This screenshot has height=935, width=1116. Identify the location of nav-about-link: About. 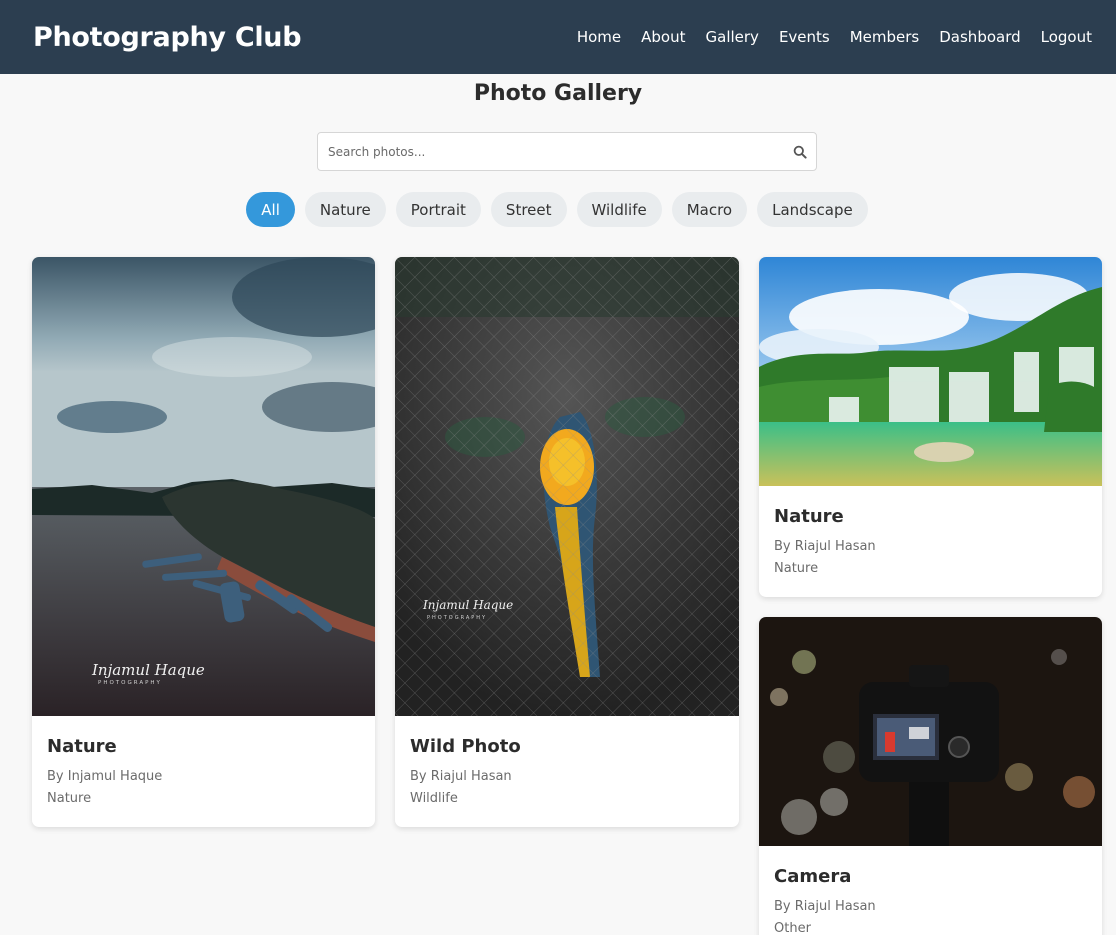
(663, 37).